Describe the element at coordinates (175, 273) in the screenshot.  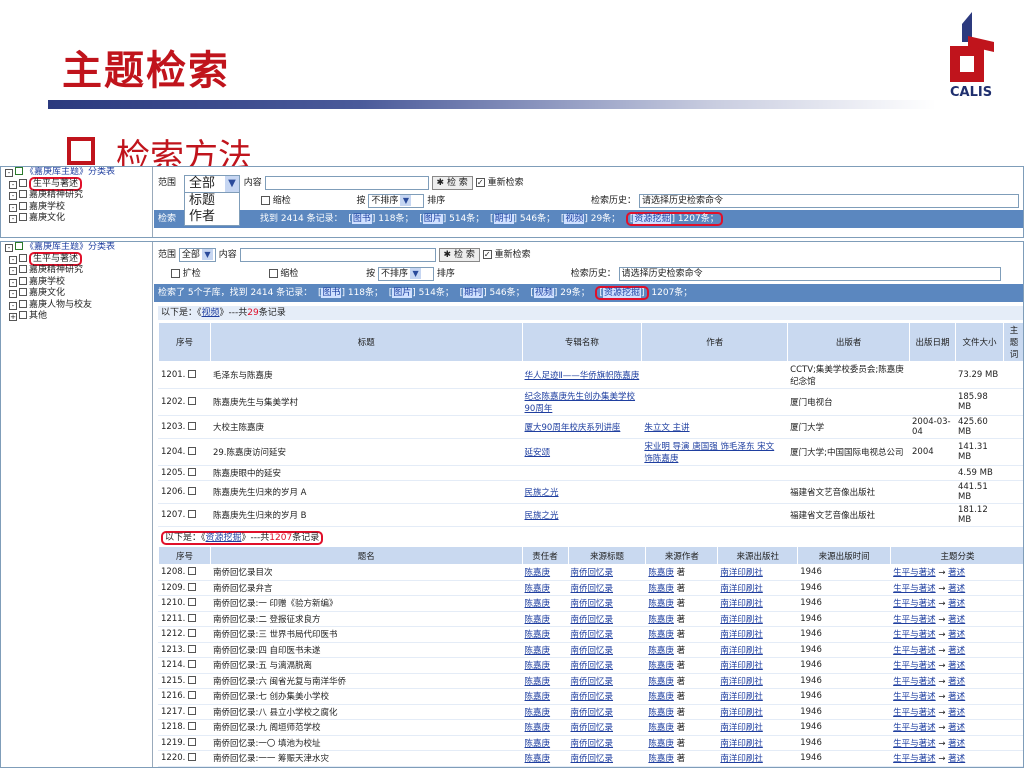
I see `expand-checkbox` at that location.